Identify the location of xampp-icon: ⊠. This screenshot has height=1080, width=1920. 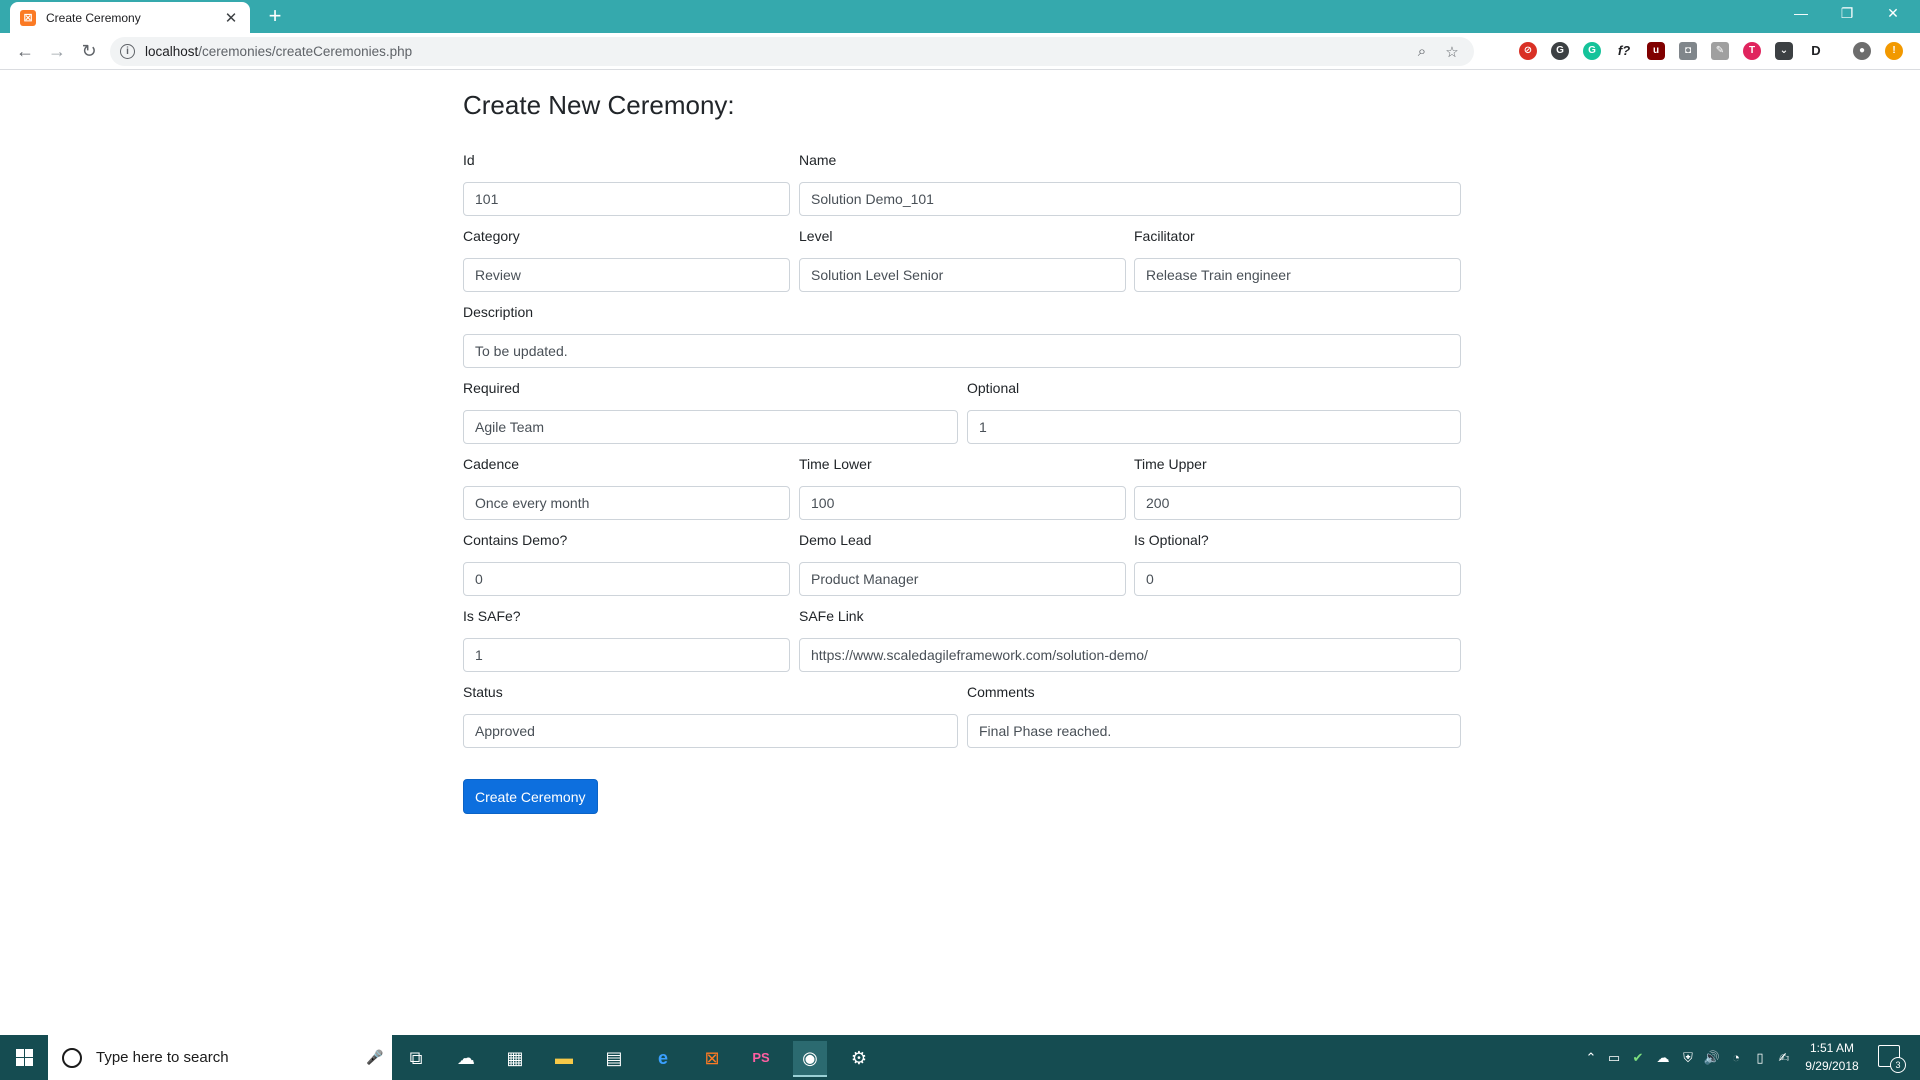
(712, 1058).